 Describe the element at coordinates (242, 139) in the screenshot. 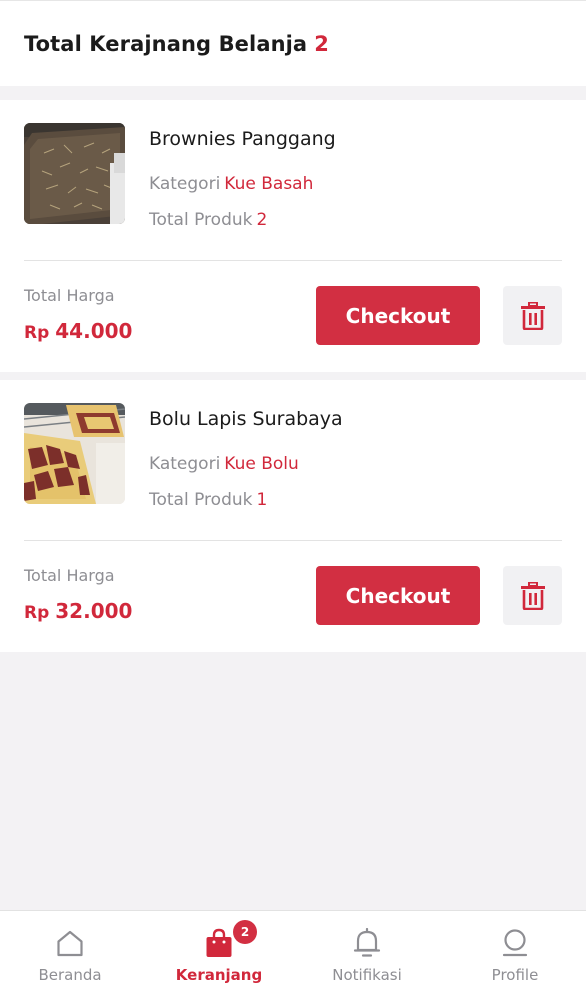

I see `product-name: Brownies Panggang` at that location.